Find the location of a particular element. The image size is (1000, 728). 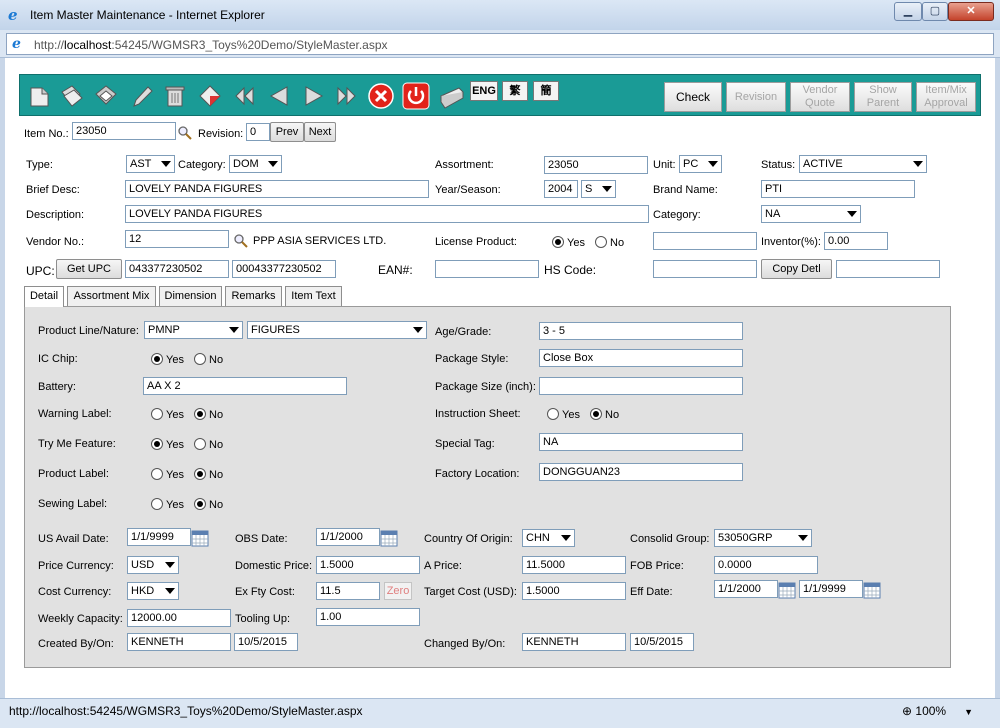

year-input: 2004 is located at coordinates (561, 189).